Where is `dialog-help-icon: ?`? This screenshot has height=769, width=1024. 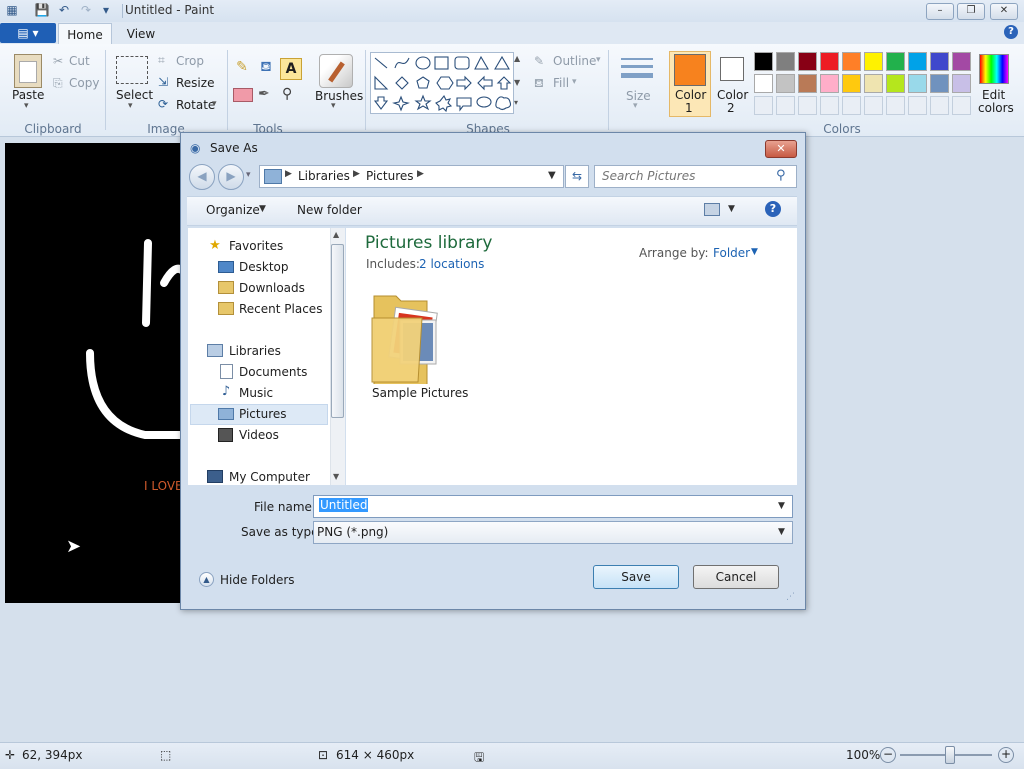
dialog-help-icon: ? is located at coordinates (773, 209).